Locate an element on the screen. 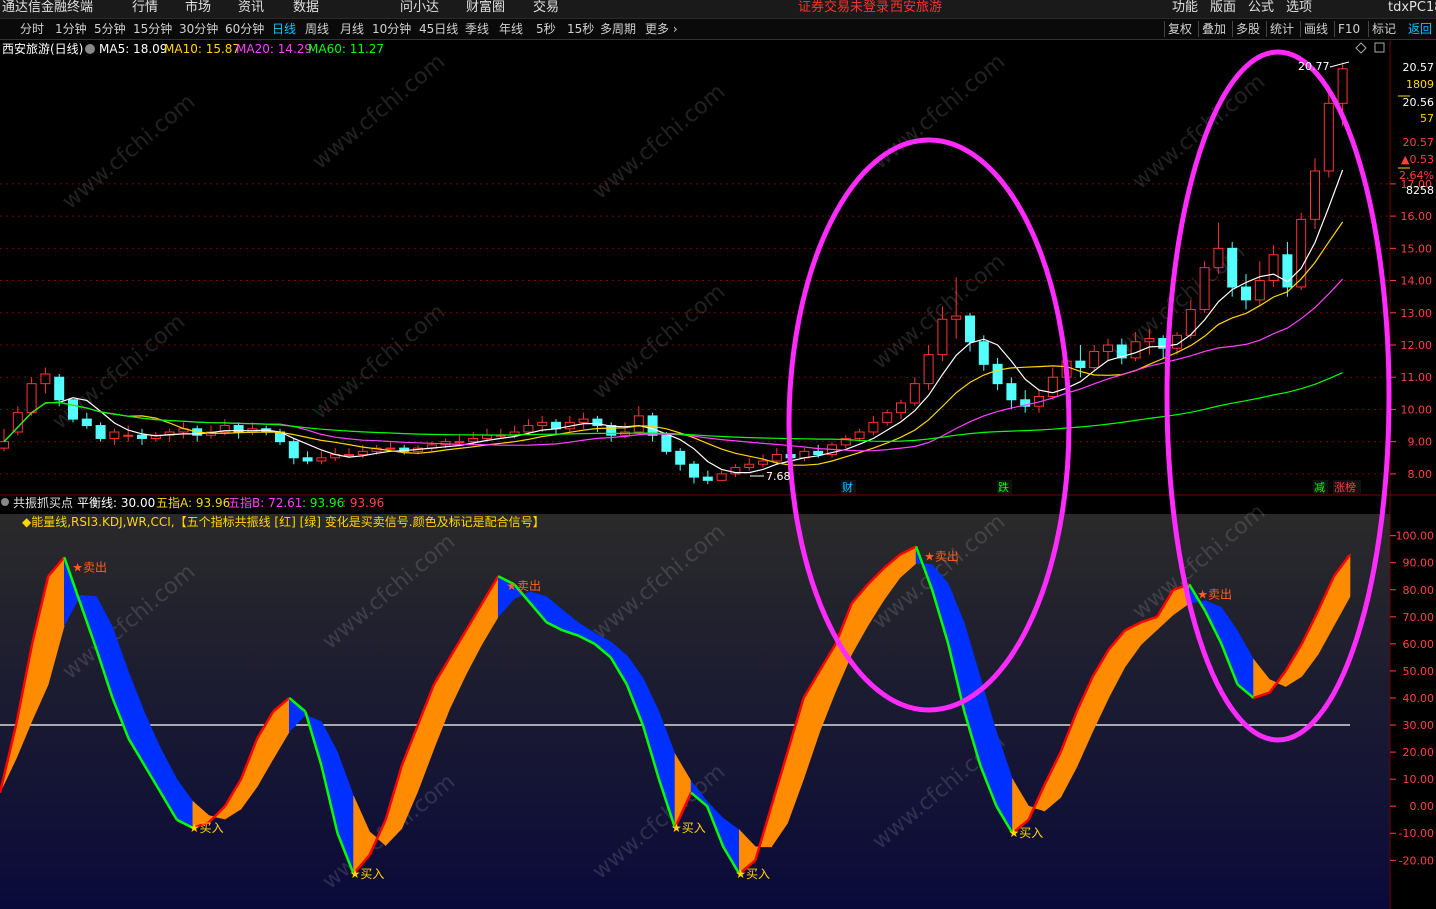 This screenshot has height=909, width=1436. period-tab-10: 45日线 is located at coordinates (438, 29).